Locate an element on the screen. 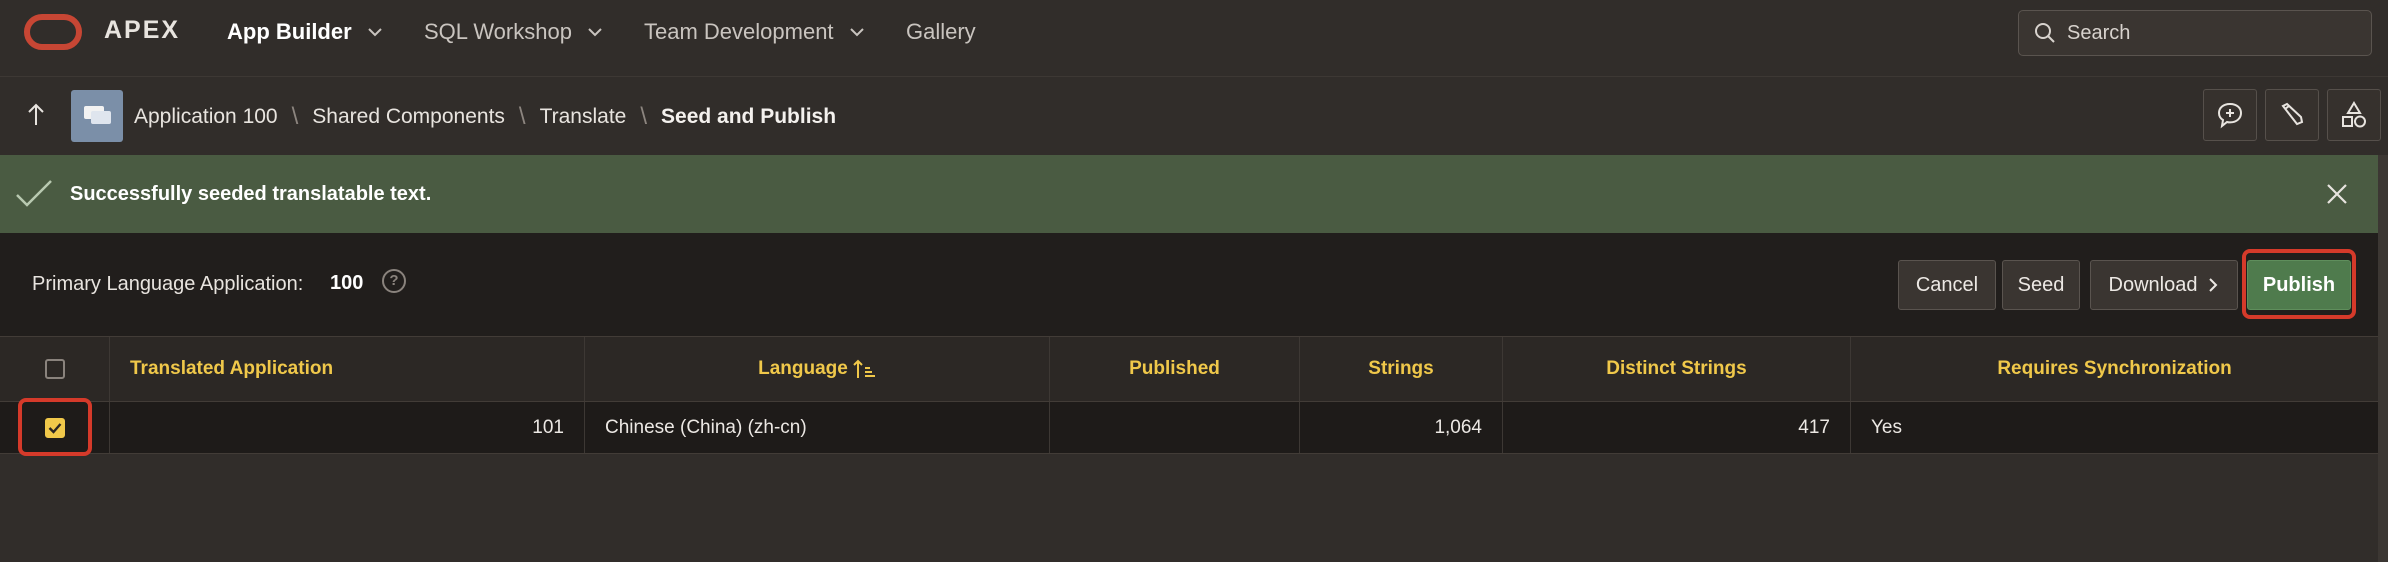  cell-strings: 1,064 is located at coordinates (1401, 427).